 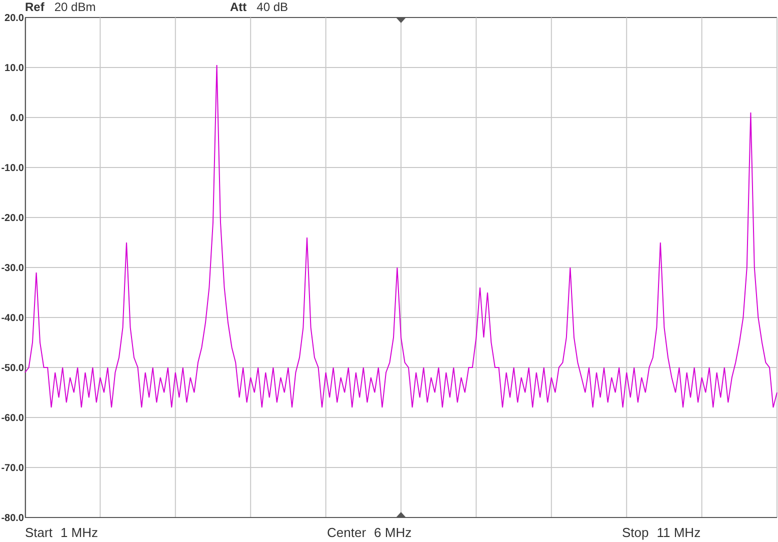 What do you see at coordinates (12, 218) in the screenshot?
I see `axis-label: -20.0` at bounding box center [12, 218].